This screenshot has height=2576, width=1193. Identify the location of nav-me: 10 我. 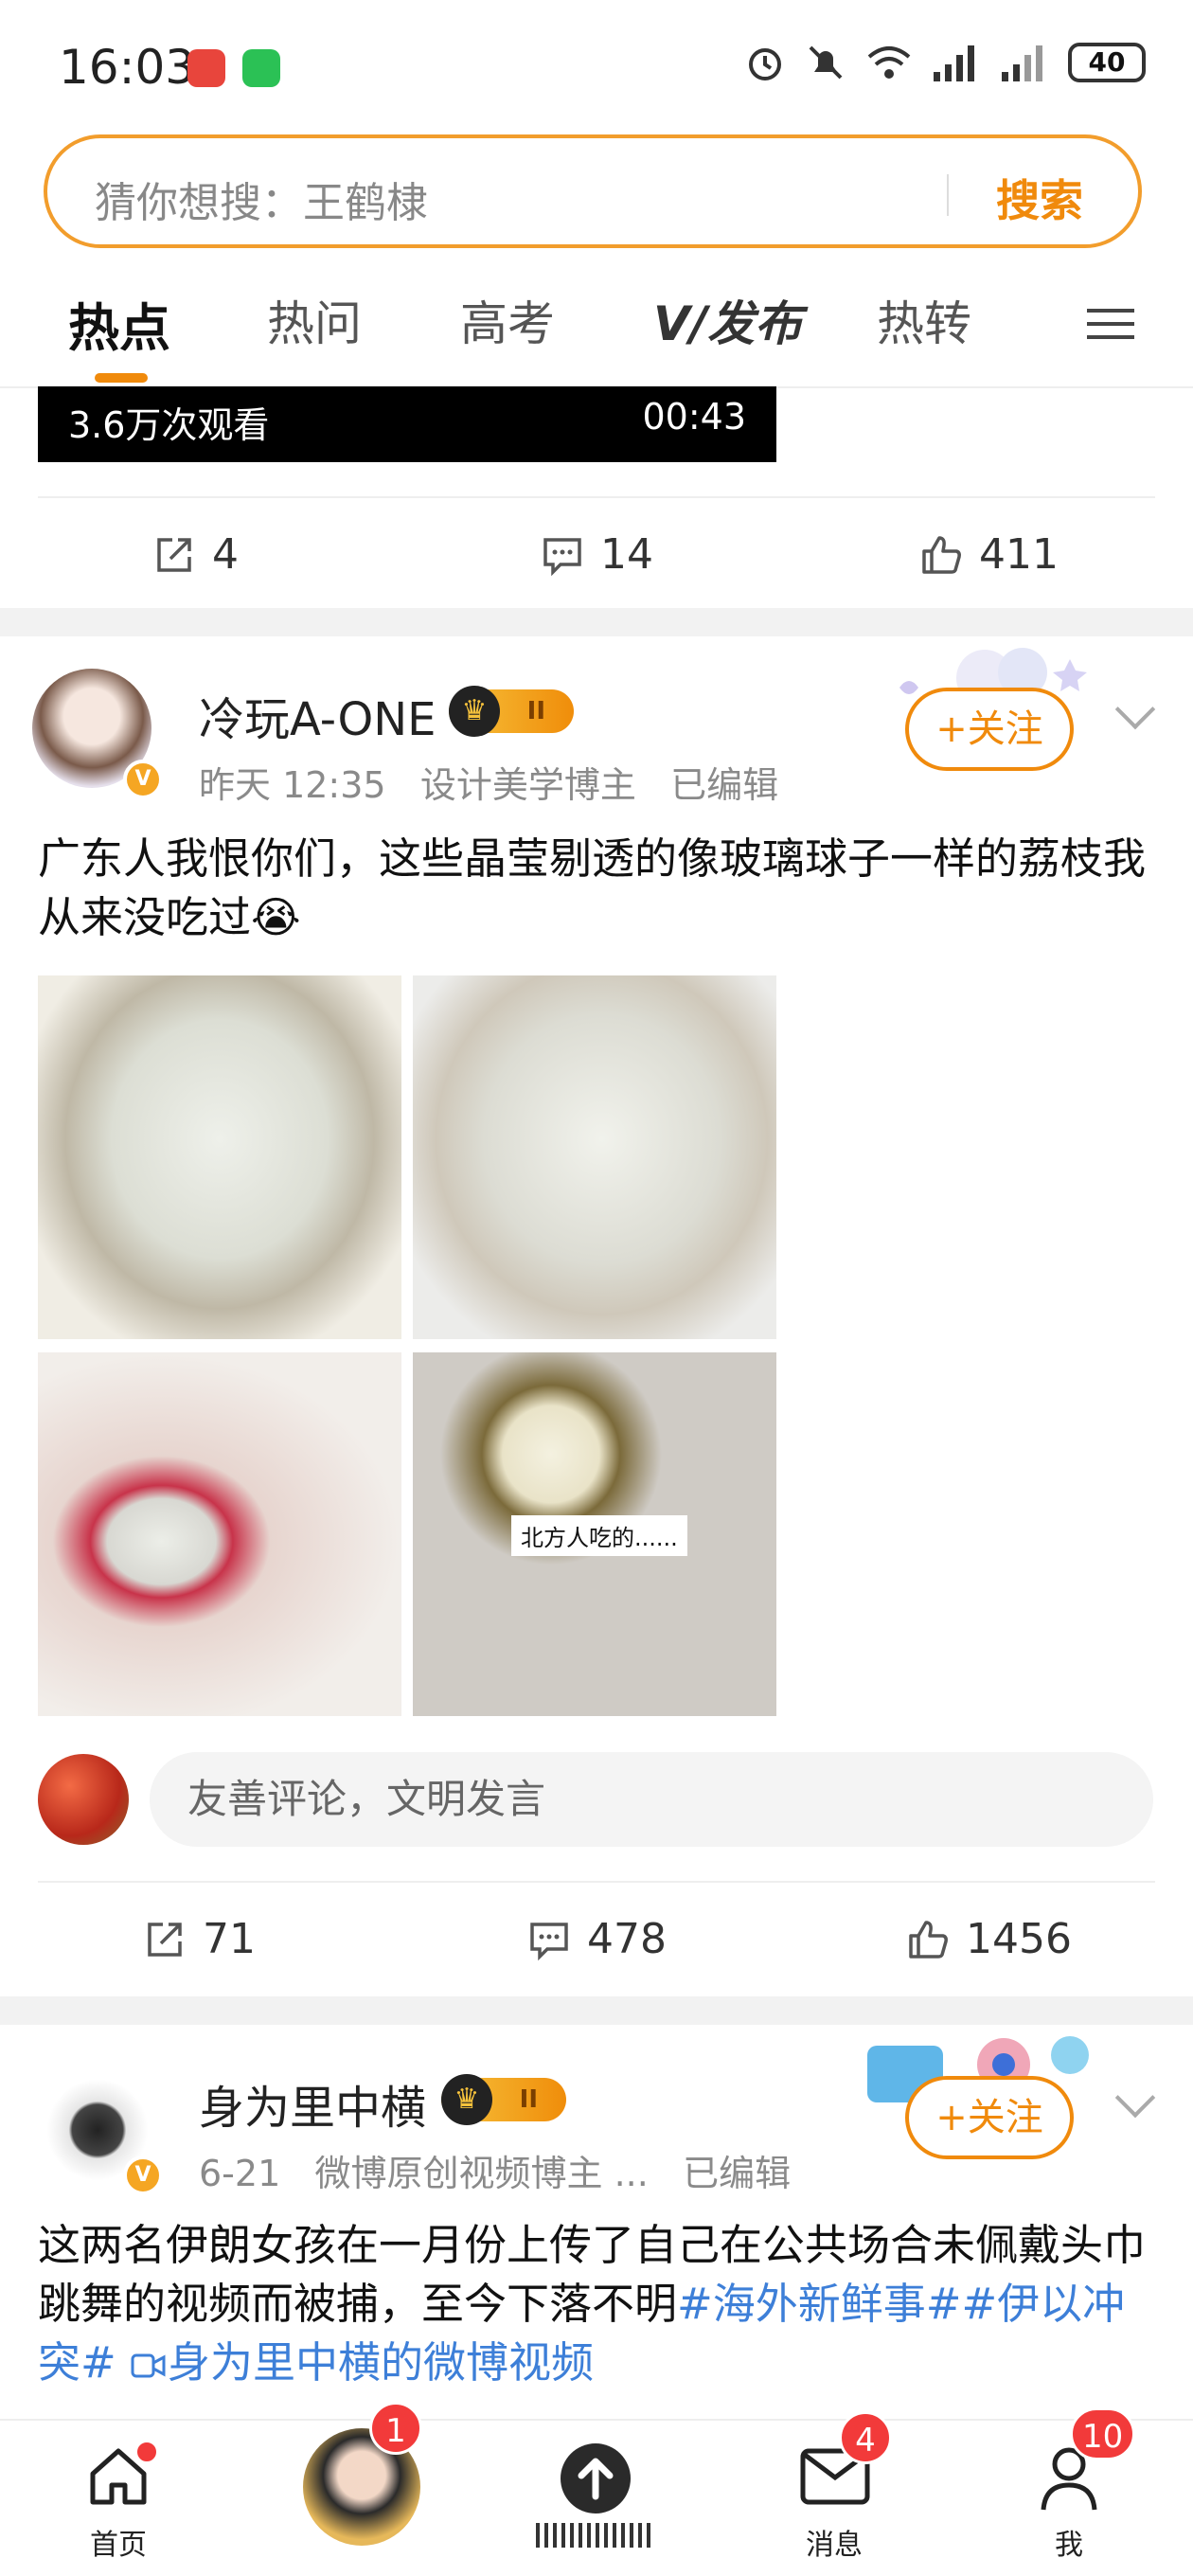
(1069, 2491).